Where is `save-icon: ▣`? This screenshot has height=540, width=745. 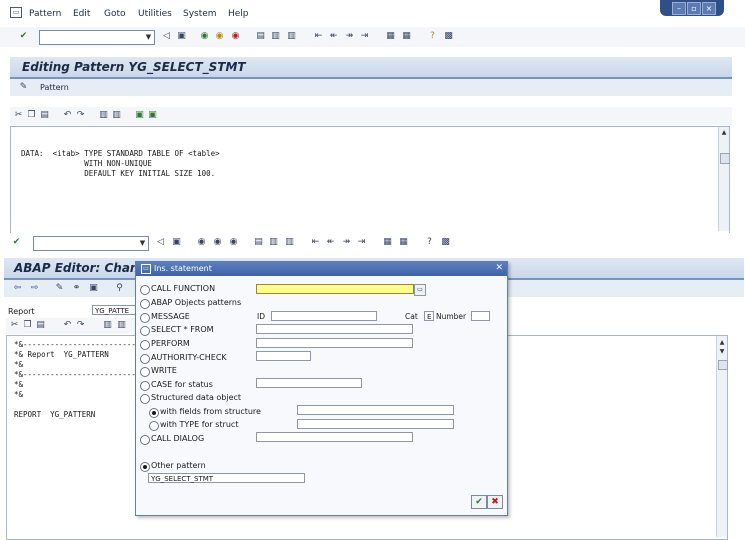
save-icon: ▣ is located at coordinates (181, 36).